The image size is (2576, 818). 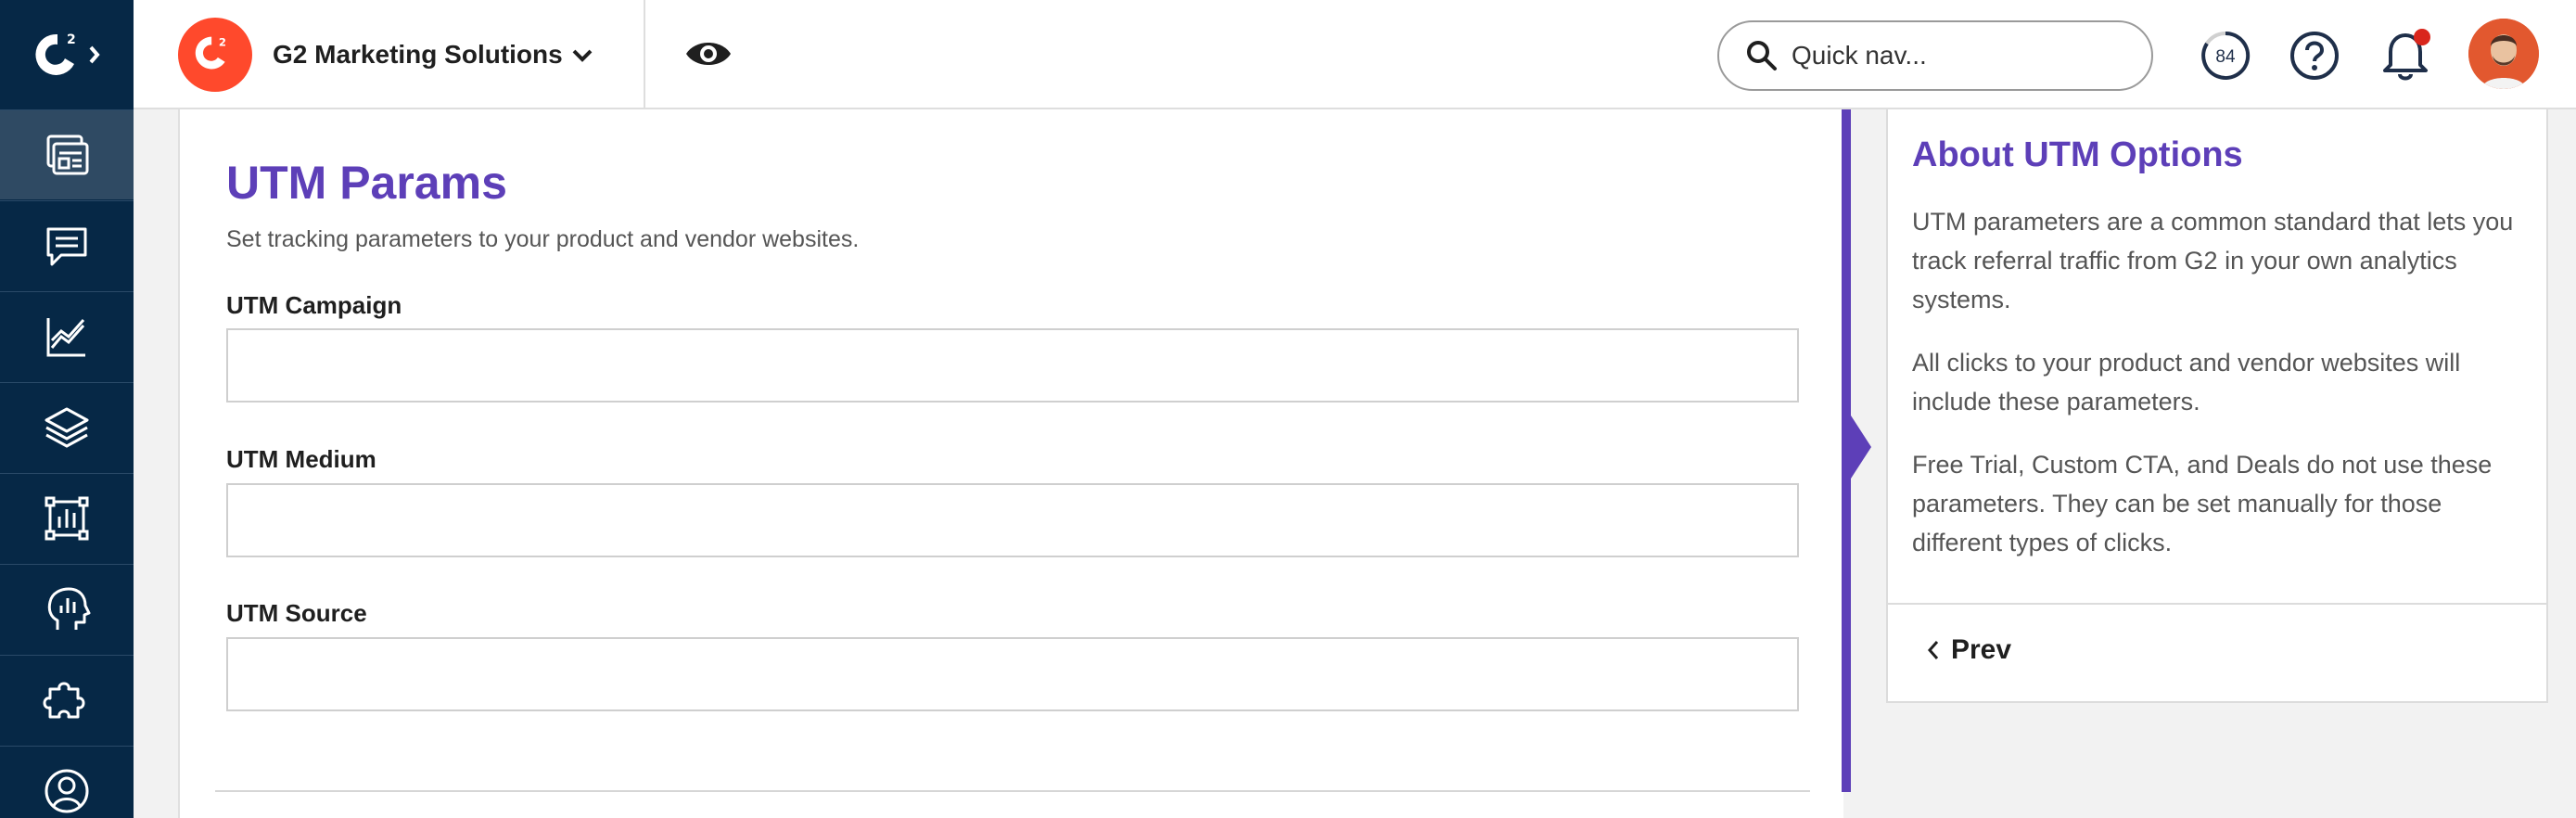 I want to click on sidebar-item-analytics, so click(x=67, y=336).